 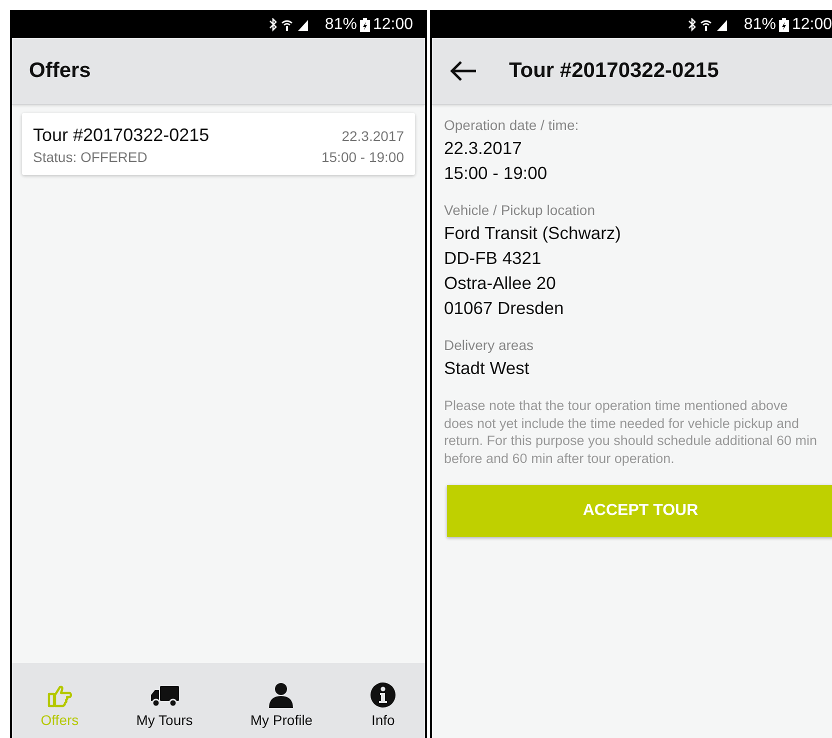 What do you see at coordinates (493, 258) in the screenshot?
I see `field-value: DD-FB 4321` at bounding box center [493, 258].